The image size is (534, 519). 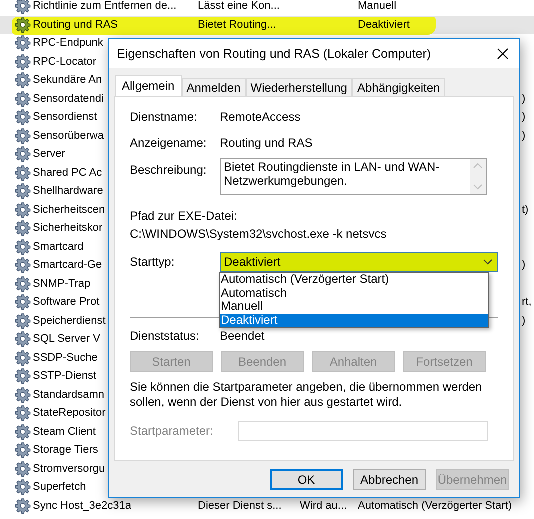 What do you see at coordinates (67, 80) in the screenshot?
I see `table-cell: Sekundäre An` at bounding box center [67, 80].